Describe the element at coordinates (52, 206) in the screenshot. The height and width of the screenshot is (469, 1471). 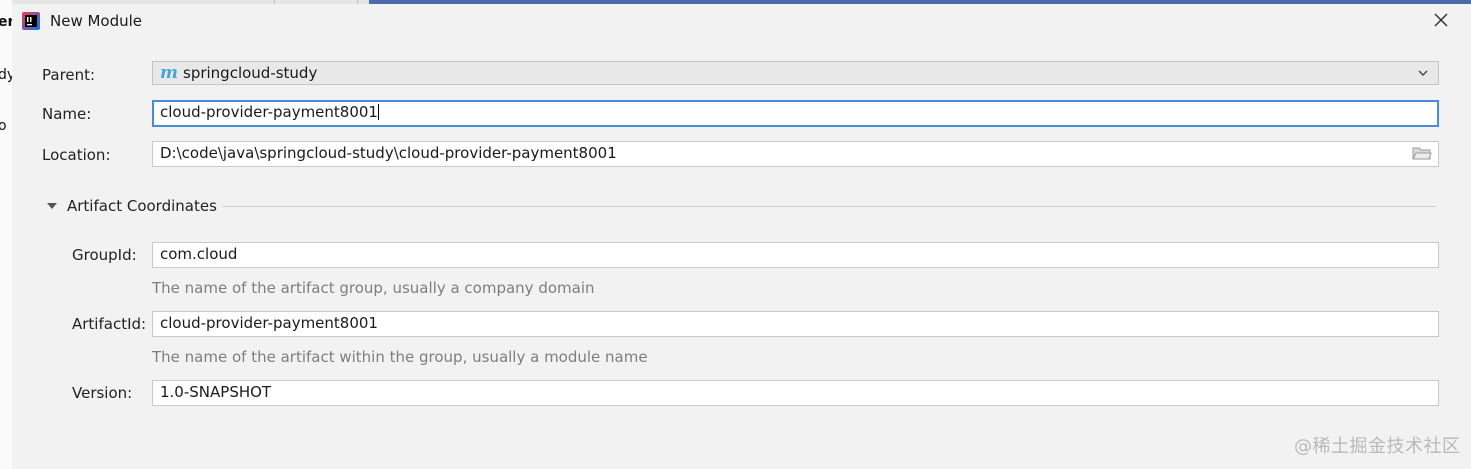
I see `collapse-triangle-icon` at that location.